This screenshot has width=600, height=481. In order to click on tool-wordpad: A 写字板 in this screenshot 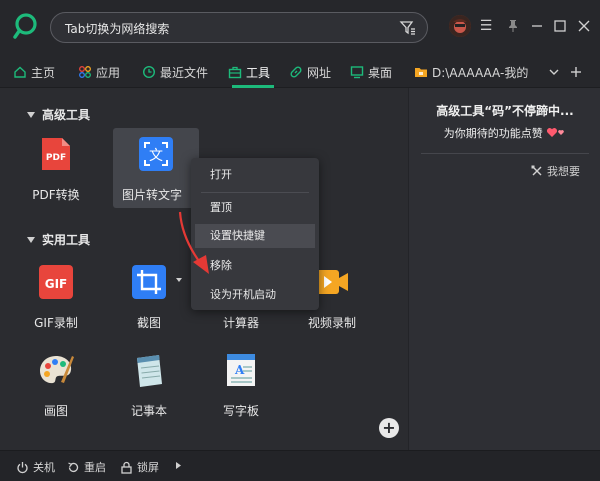, I will do `click(241, 388)`.